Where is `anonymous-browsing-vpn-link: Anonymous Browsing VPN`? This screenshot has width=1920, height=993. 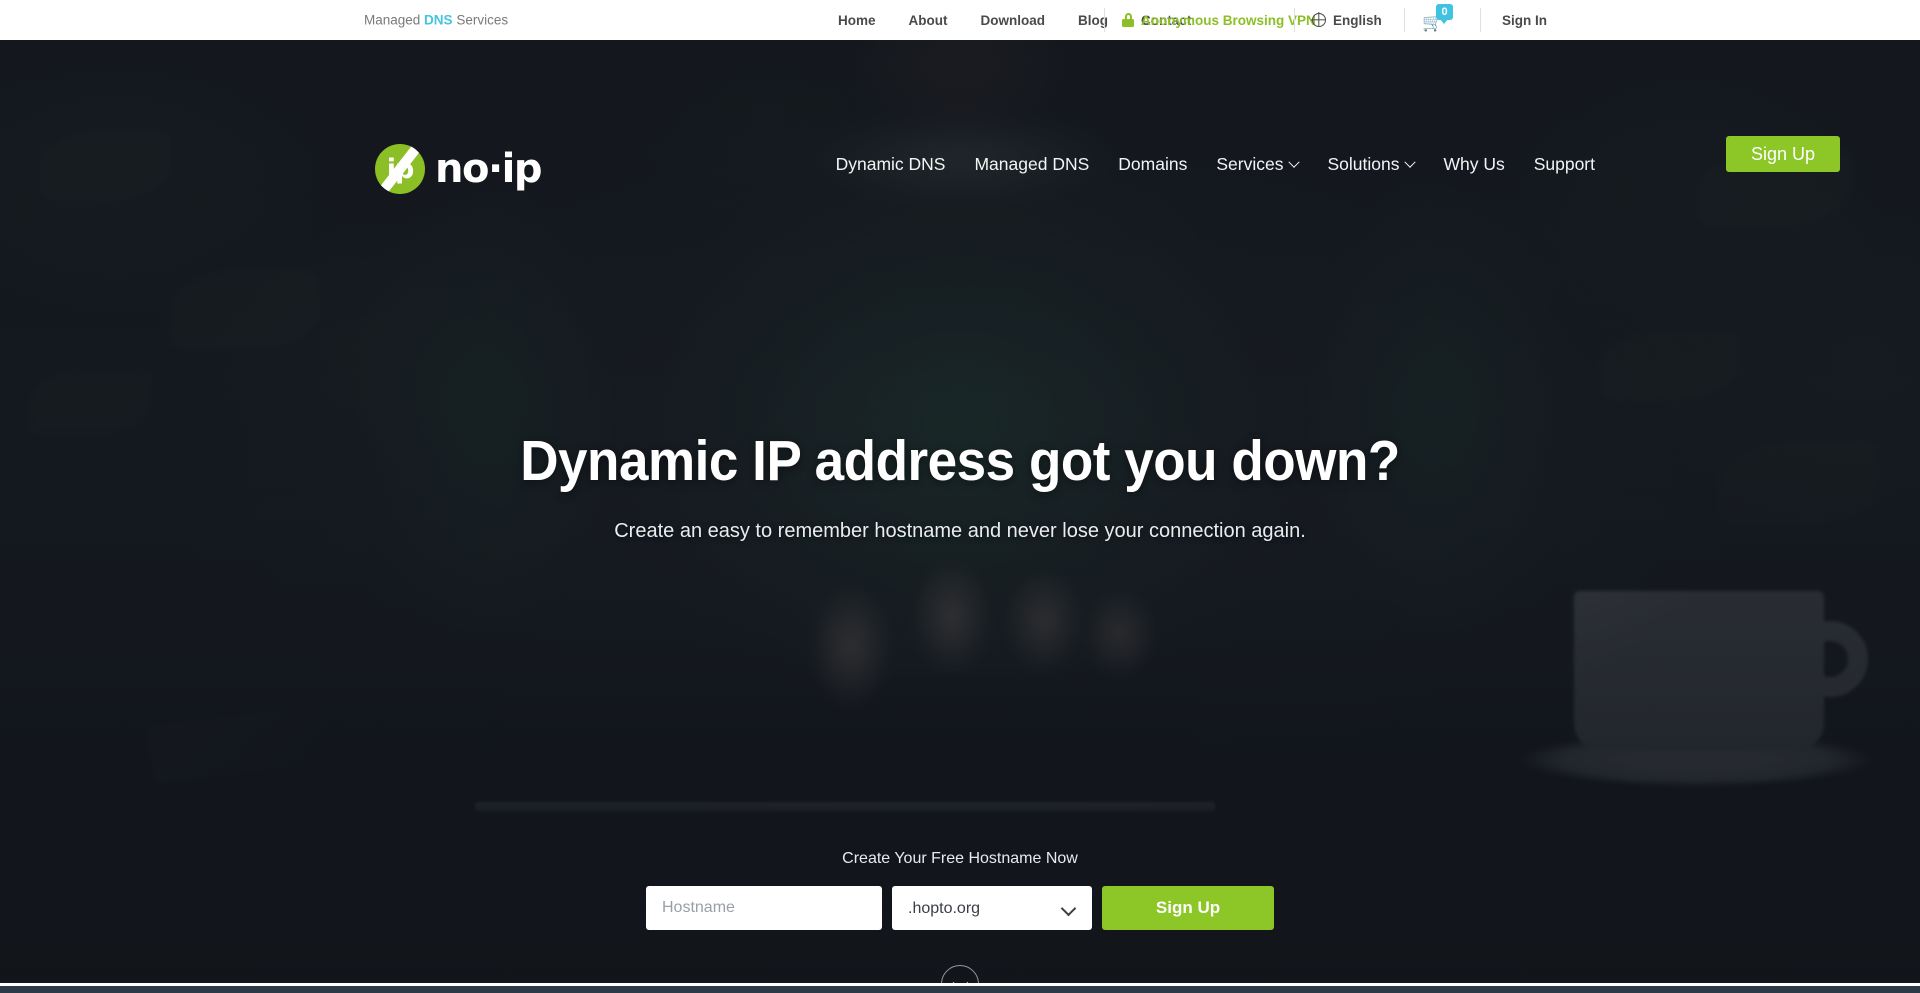
anonymous-browsing-vpn-link: Anonymous Browsing VPN is located at coordinates (1231, 20).